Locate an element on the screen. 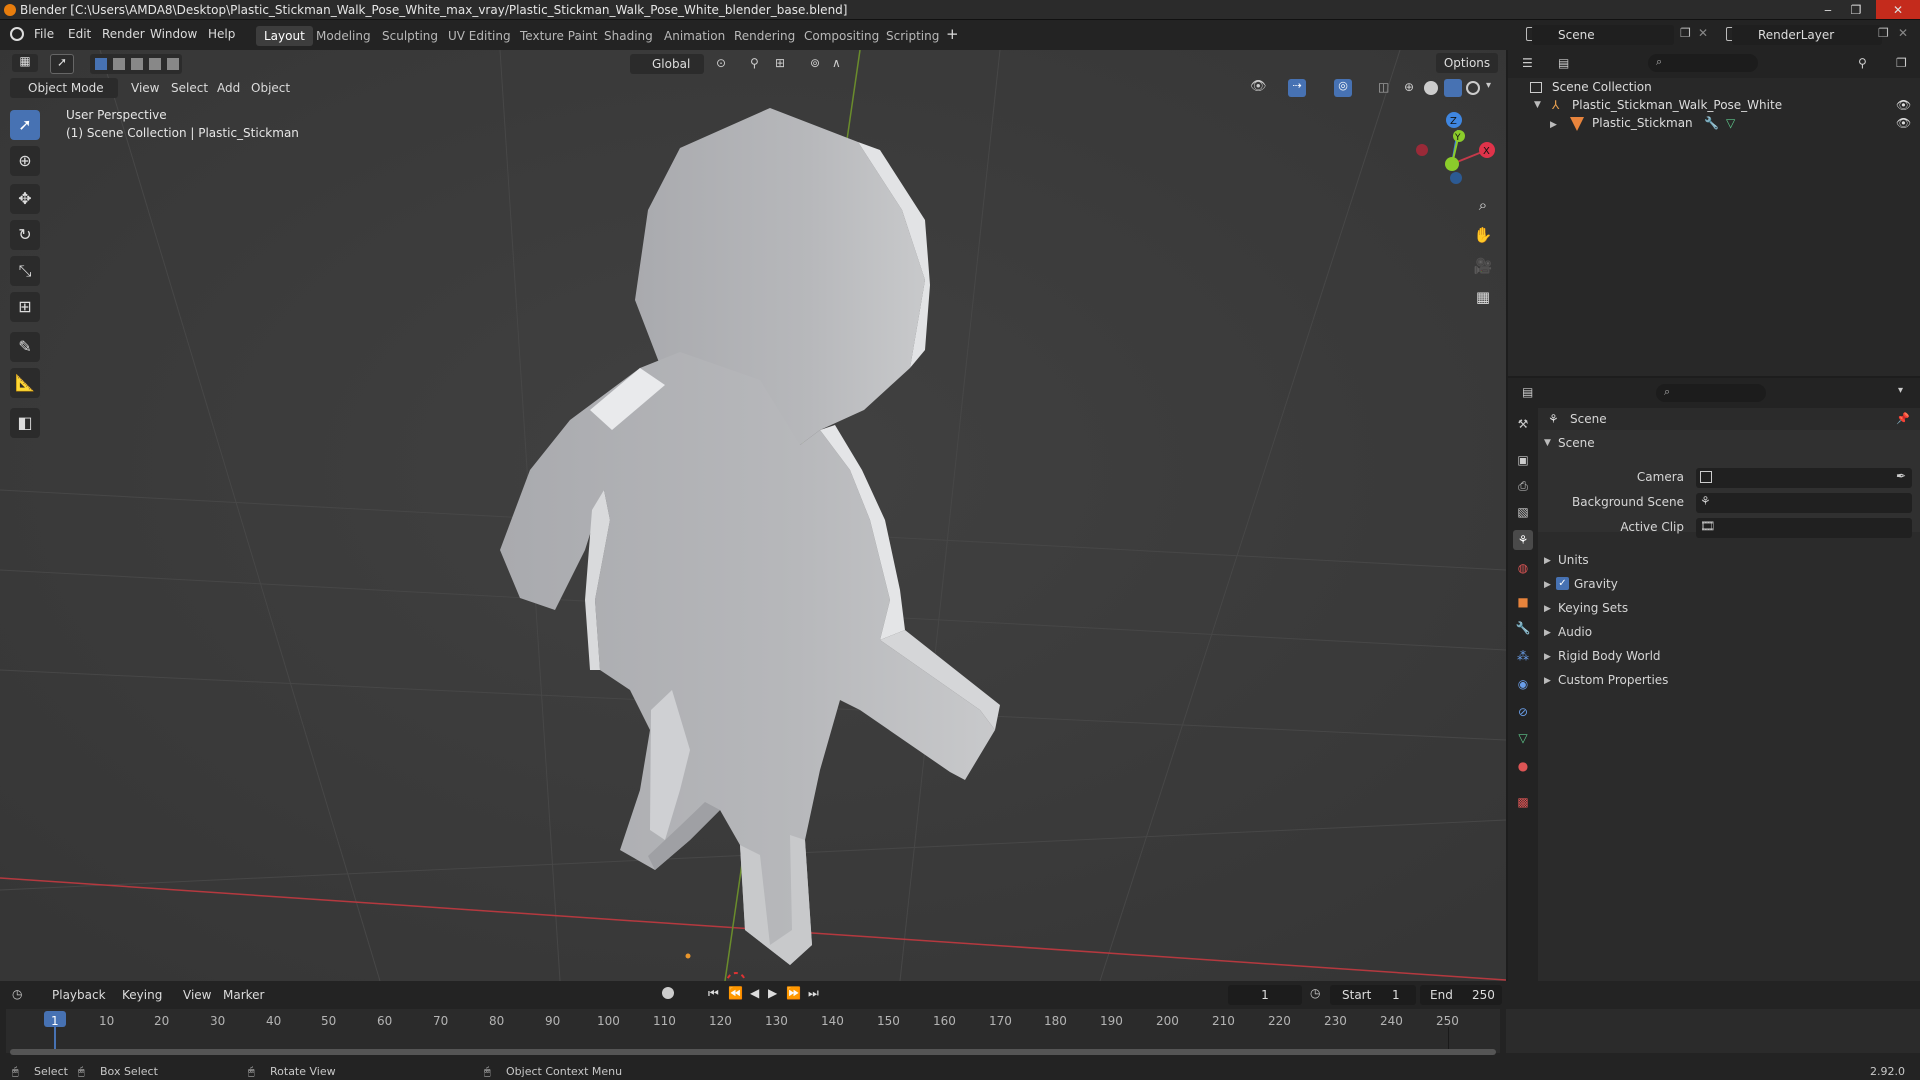  tab-texture-paint: Texture Paint is located at coordinates (558, 36).